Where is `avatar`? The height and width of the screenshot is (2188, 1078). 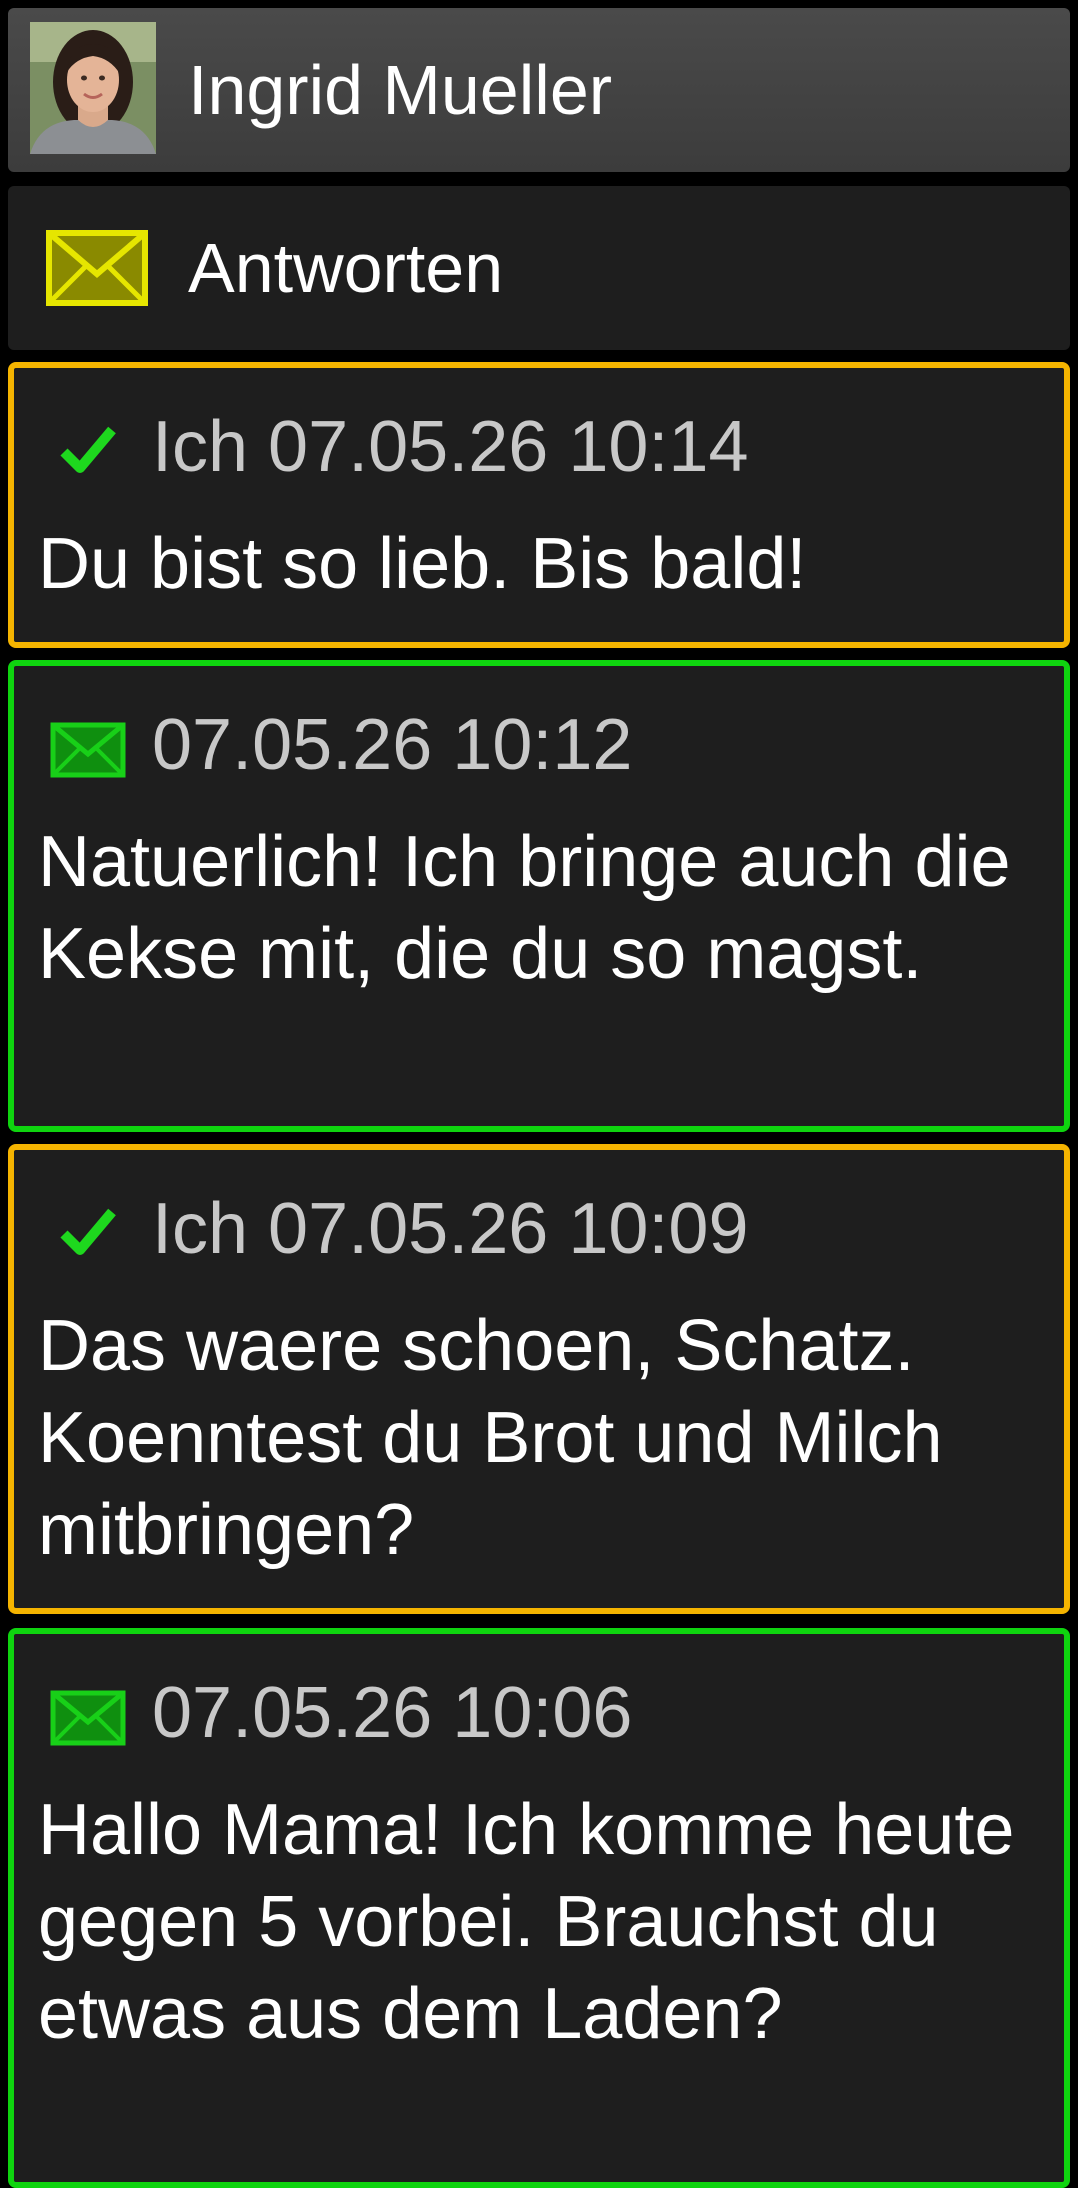 avatar is located at coordinates (93, 88).